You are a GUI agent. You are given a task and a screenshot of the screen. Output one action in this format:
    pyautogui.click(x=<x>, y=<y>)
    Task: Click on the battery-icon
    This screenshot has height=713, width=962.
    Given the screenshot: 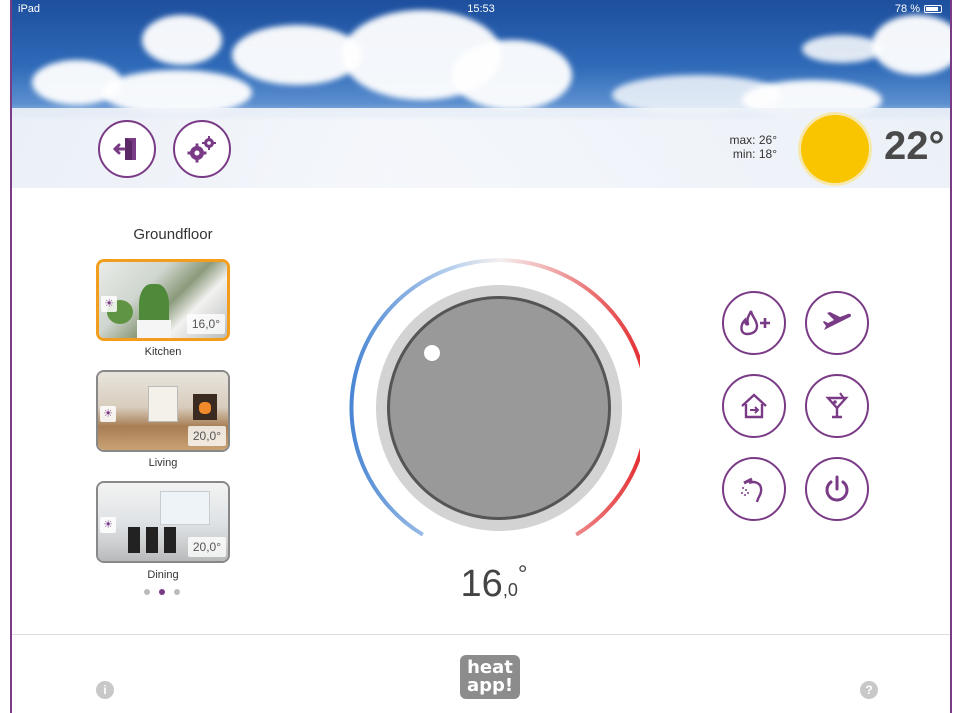 What is the action you would take?
    pyautogui.click(x=933, y=9)
    